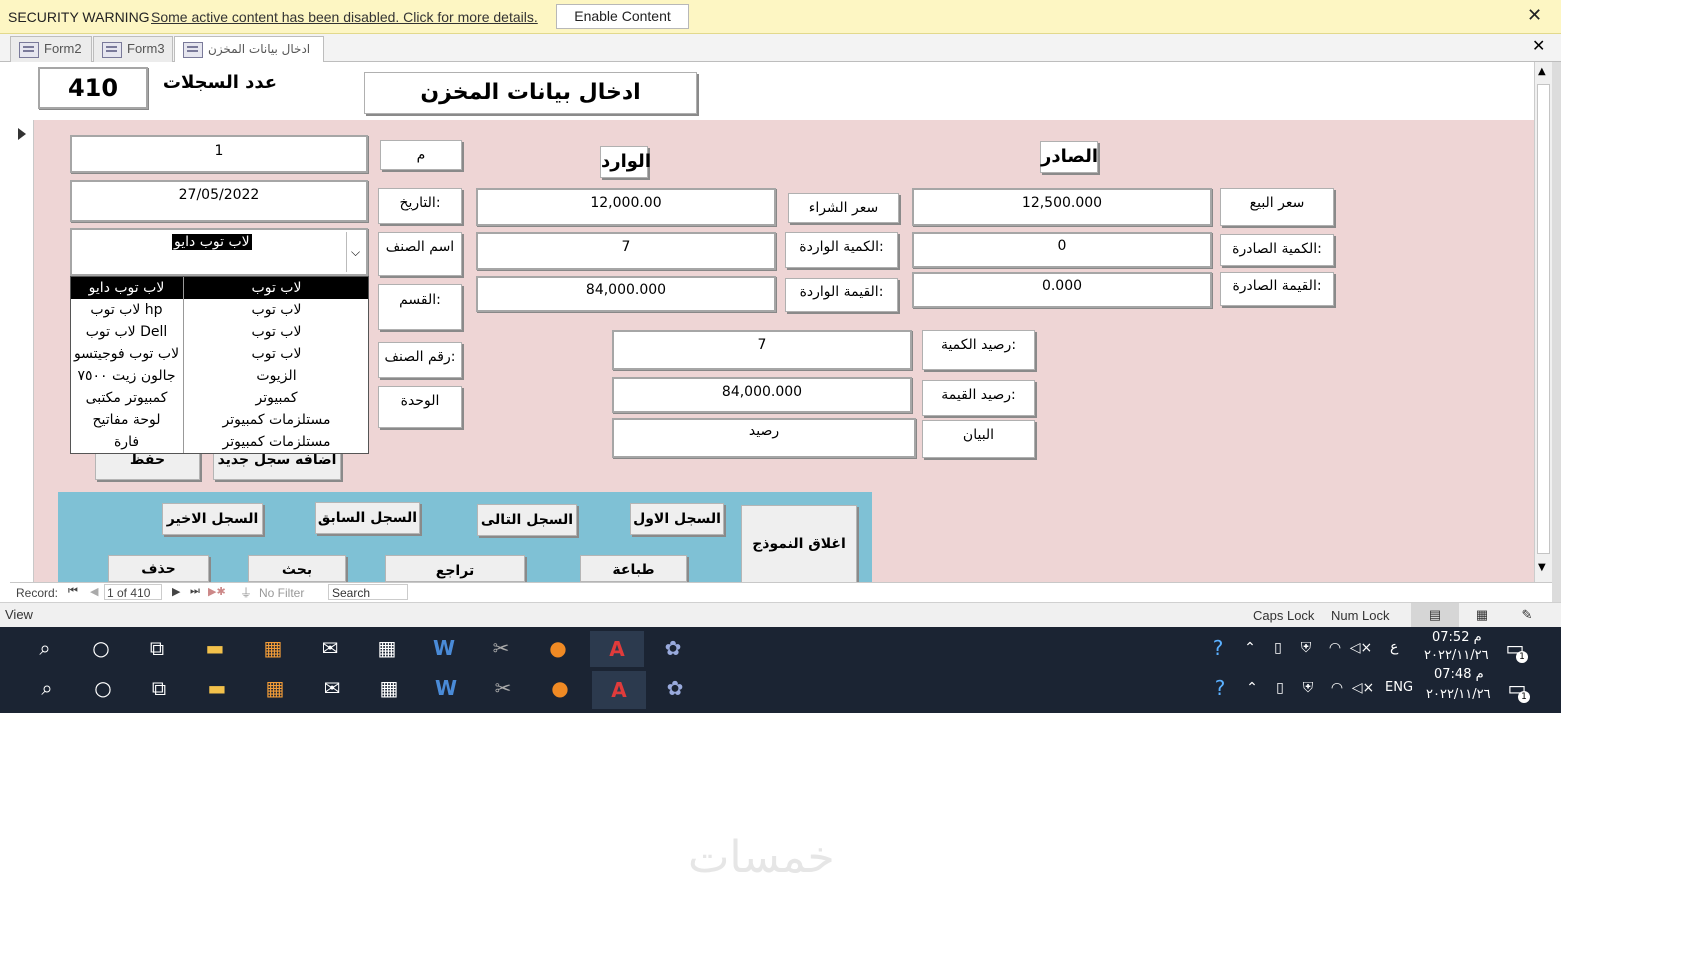 The width and height of the screenshot is (1700, 970). I want to click on record-selector, so click(22, 351).